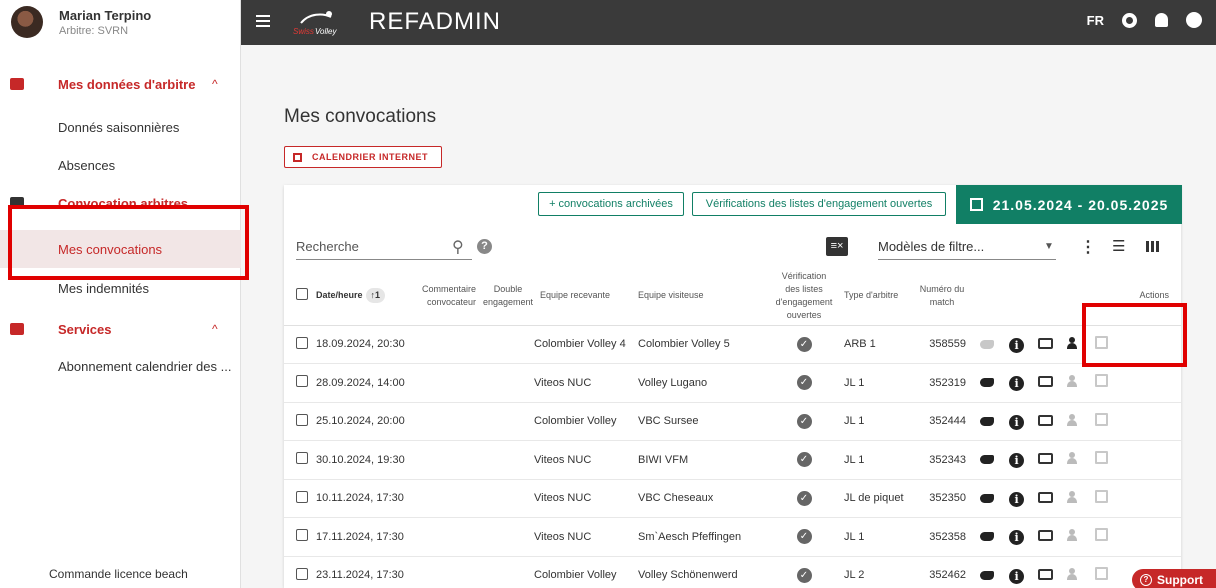 The image size is (1216, 588). I want to click on menu-icon, so click(263, 22).